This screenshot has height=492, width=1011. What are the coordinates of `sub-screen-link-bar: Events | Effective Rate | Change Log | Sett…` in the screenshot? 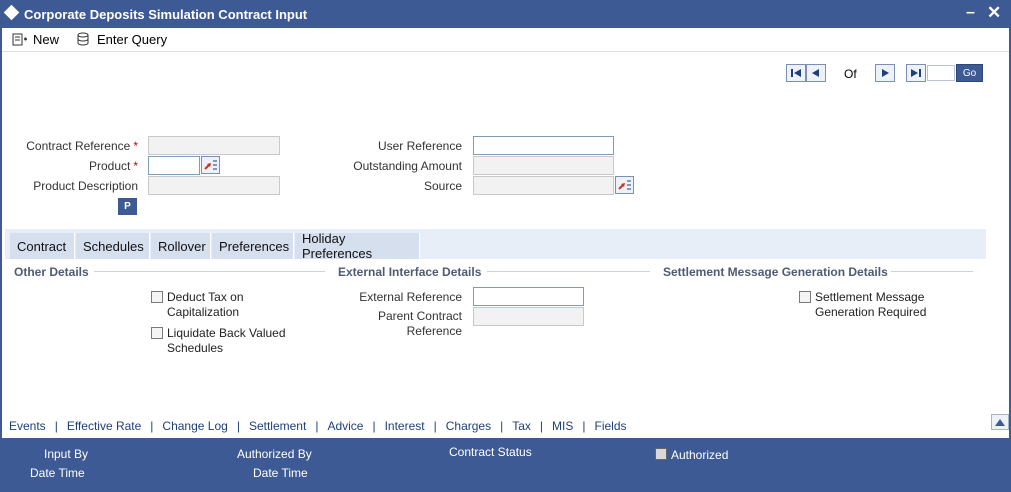 It's located at (496, 426).